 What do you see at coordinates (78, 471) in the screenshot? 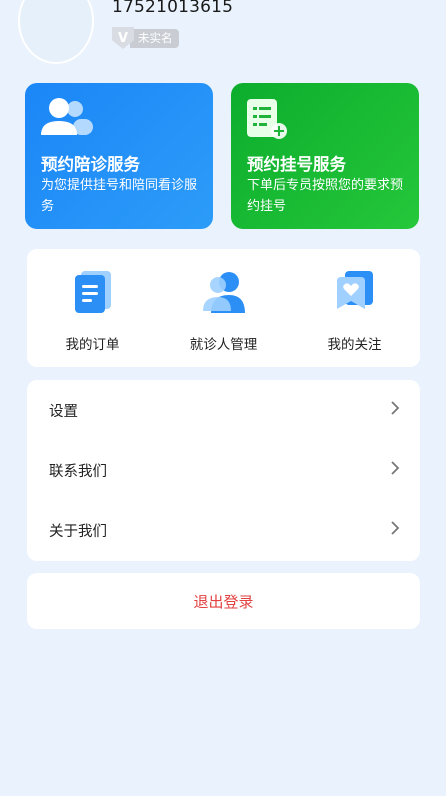
I see `menu-item-label: 联系我们` at bounding box center [78, 471].